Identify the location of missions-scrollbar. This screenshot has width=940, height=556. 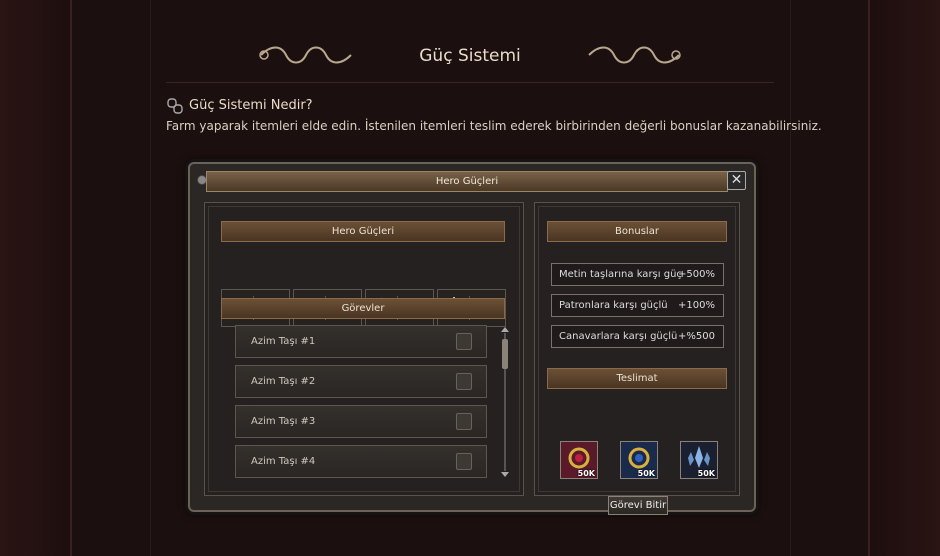
(505, 402).